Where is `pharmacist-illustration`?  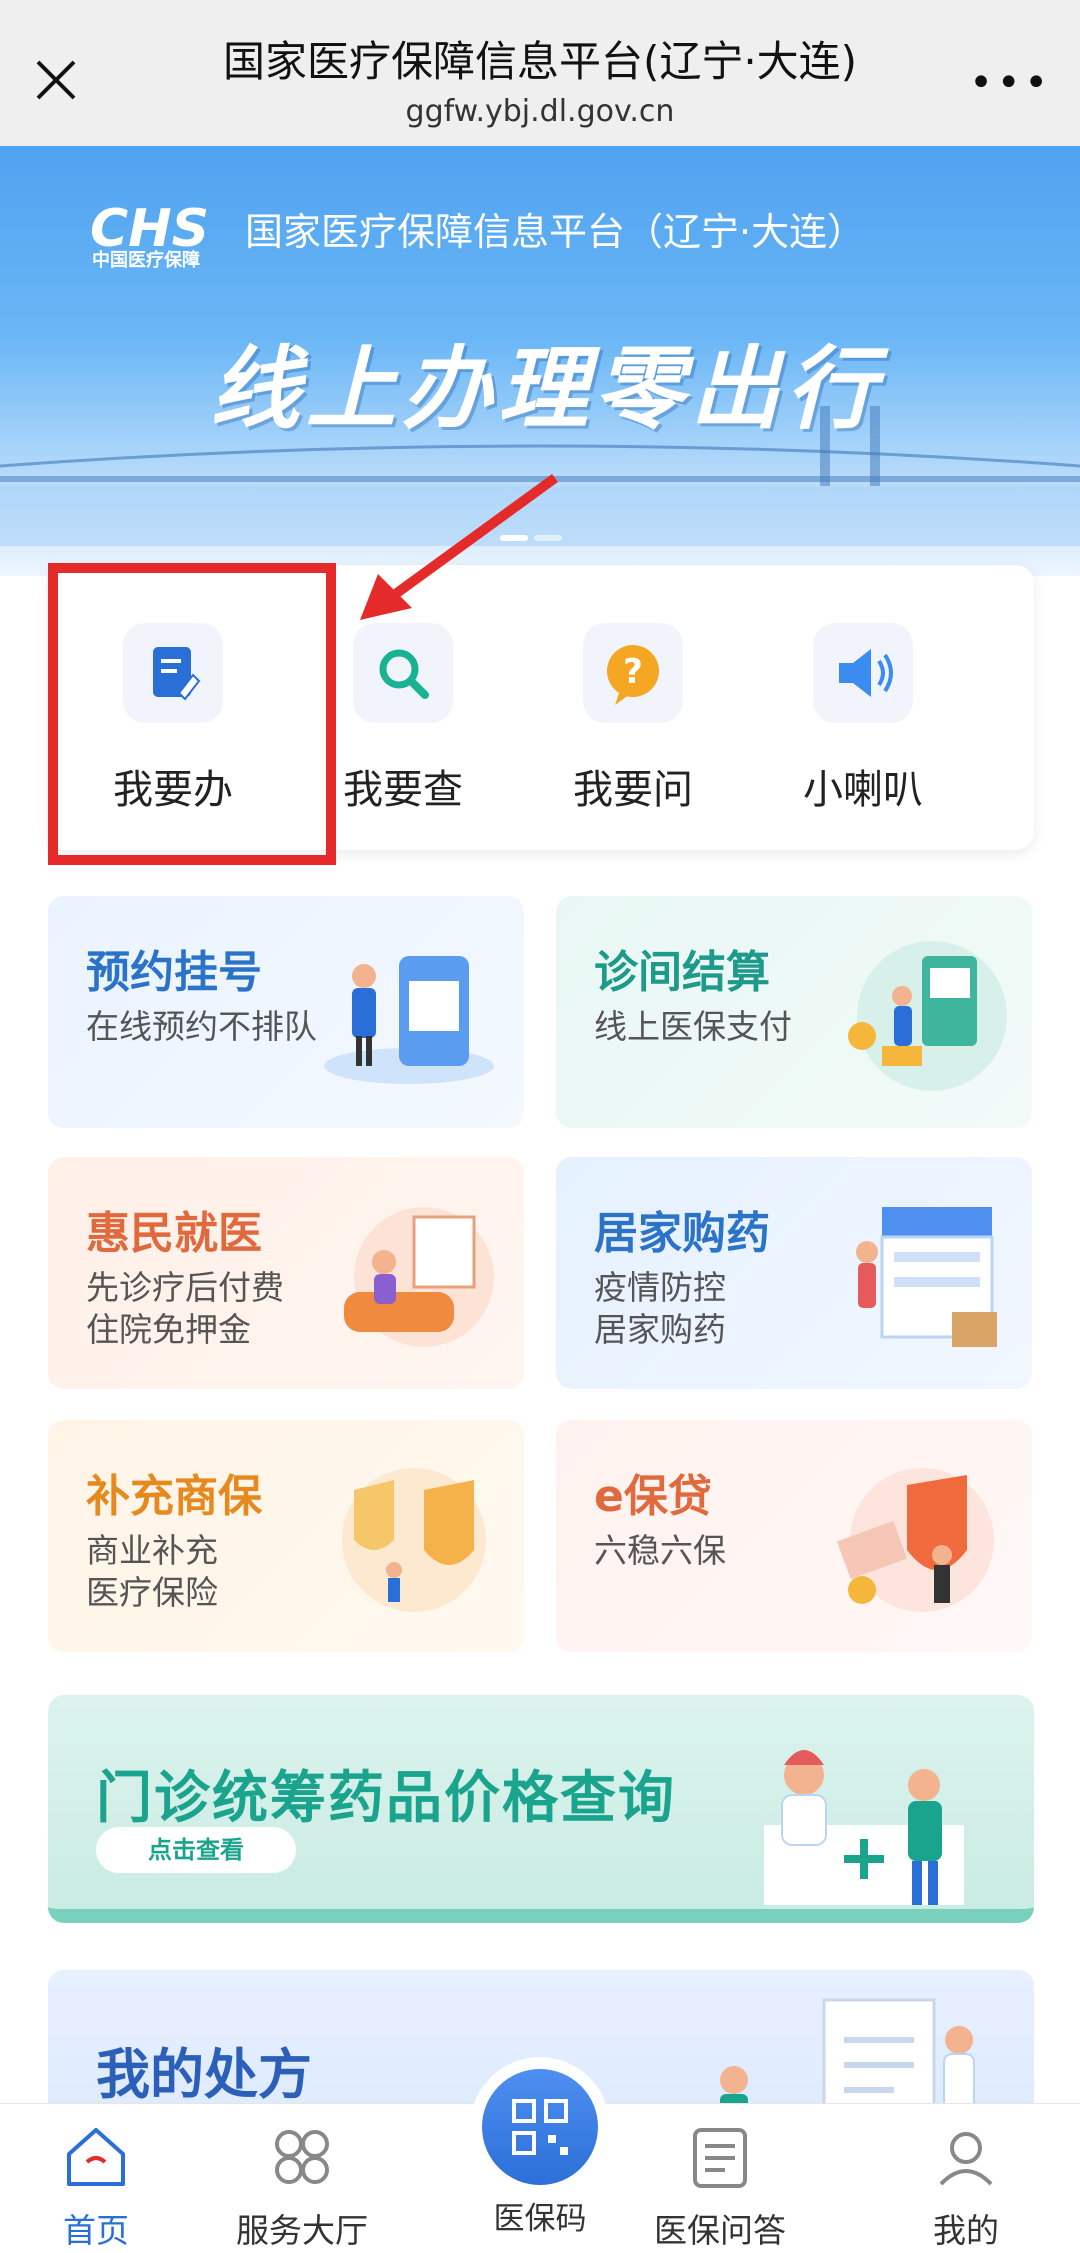
pharmacist-illustration is located at coordinates (864, 1827).